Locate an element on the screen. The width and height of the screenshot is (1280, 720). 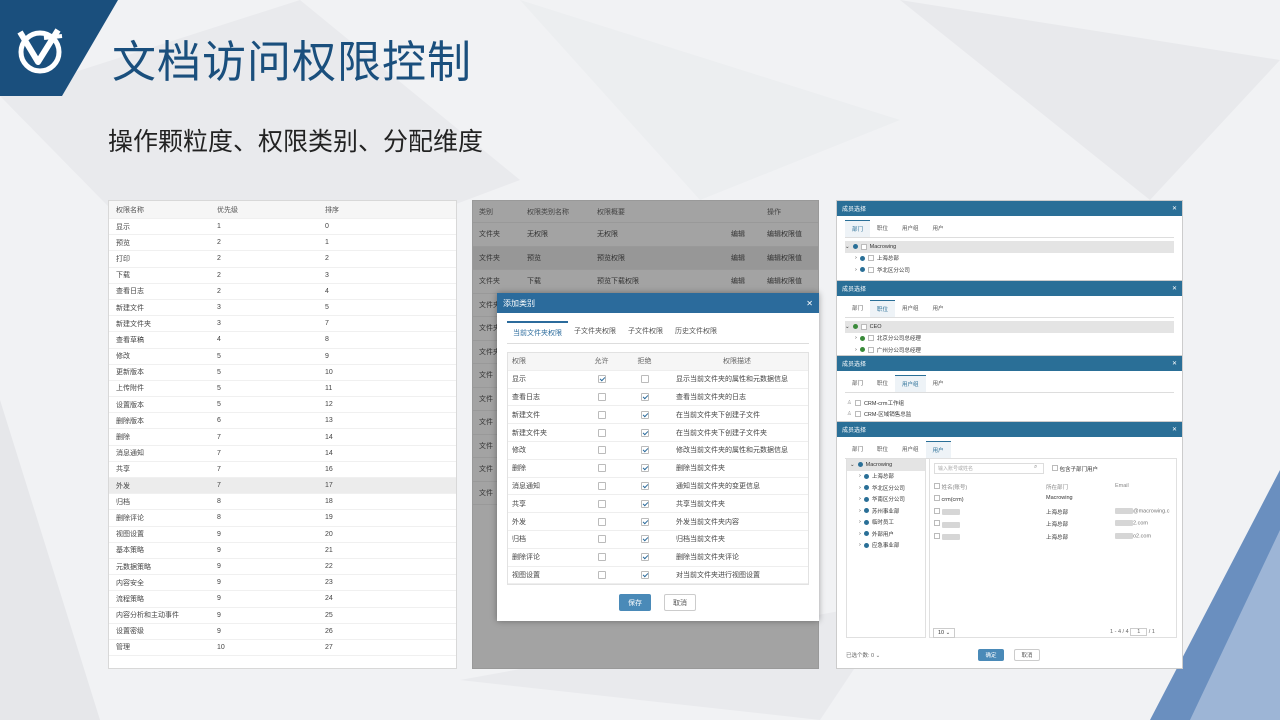
table-row: 元数据策略 9 22 is located at coordinates (282, 567).